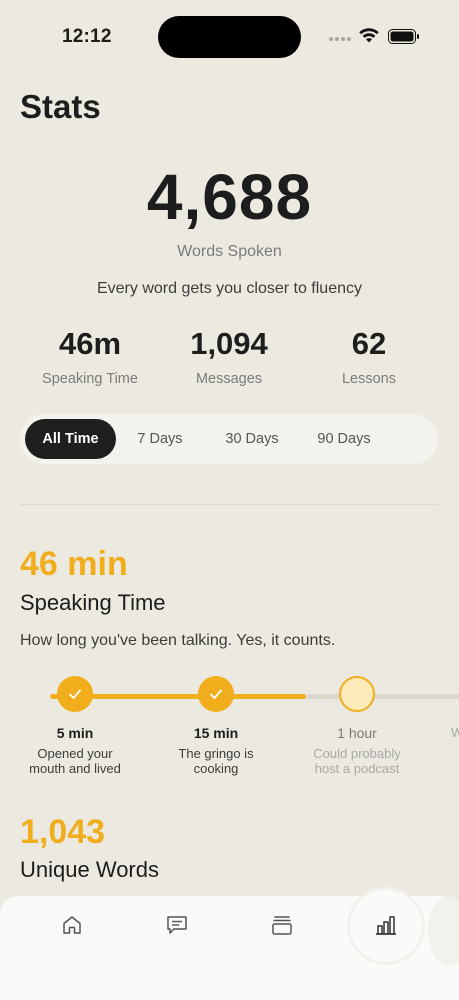 This screenshot has height=1000, width=459. I want to click on home-icon, so click(72, 925).